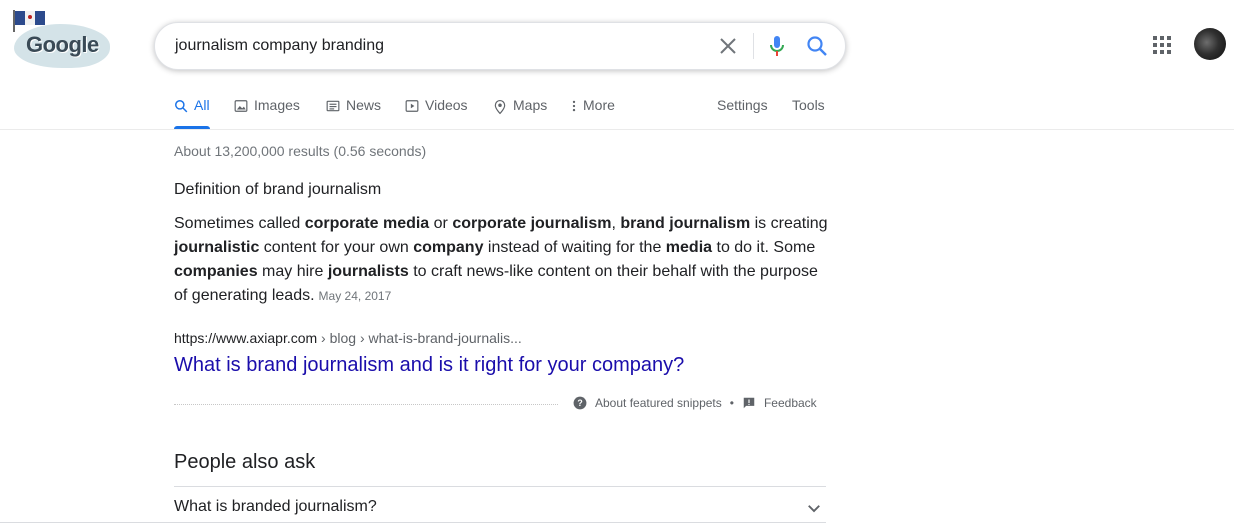 This screenshot has height=525, width=1234. Describe the element at coordinates (789, 223) in the screenshot. I see `snippet-text-segment: is creating` at that location.